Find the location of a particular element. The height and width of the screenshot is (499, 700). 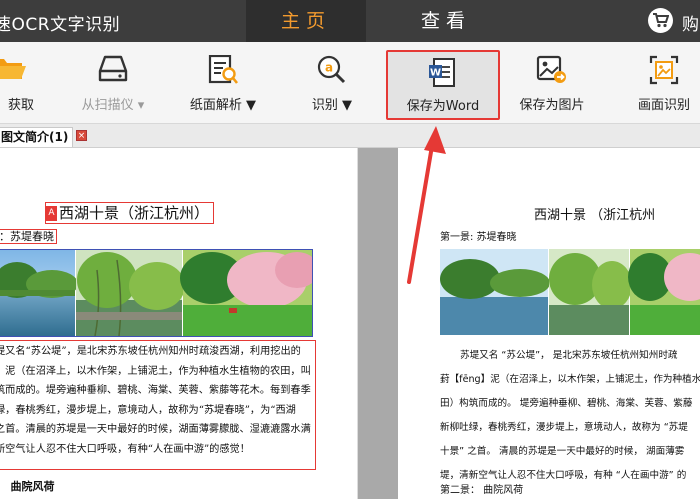

left-paragraph-line: 绿，春桃秀红，漫步堤上，意境动人，故称为“苏堤春晓”，为“西湖 is located at coordinates (148, 410).